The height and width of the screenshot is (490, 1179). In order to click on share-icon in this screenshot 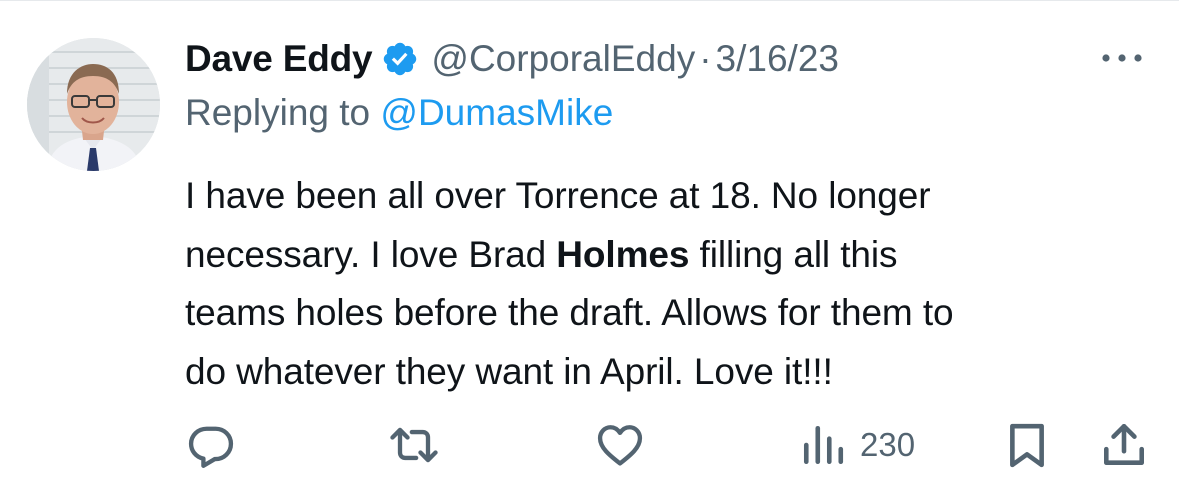, I will do `click(1124, 444)`.